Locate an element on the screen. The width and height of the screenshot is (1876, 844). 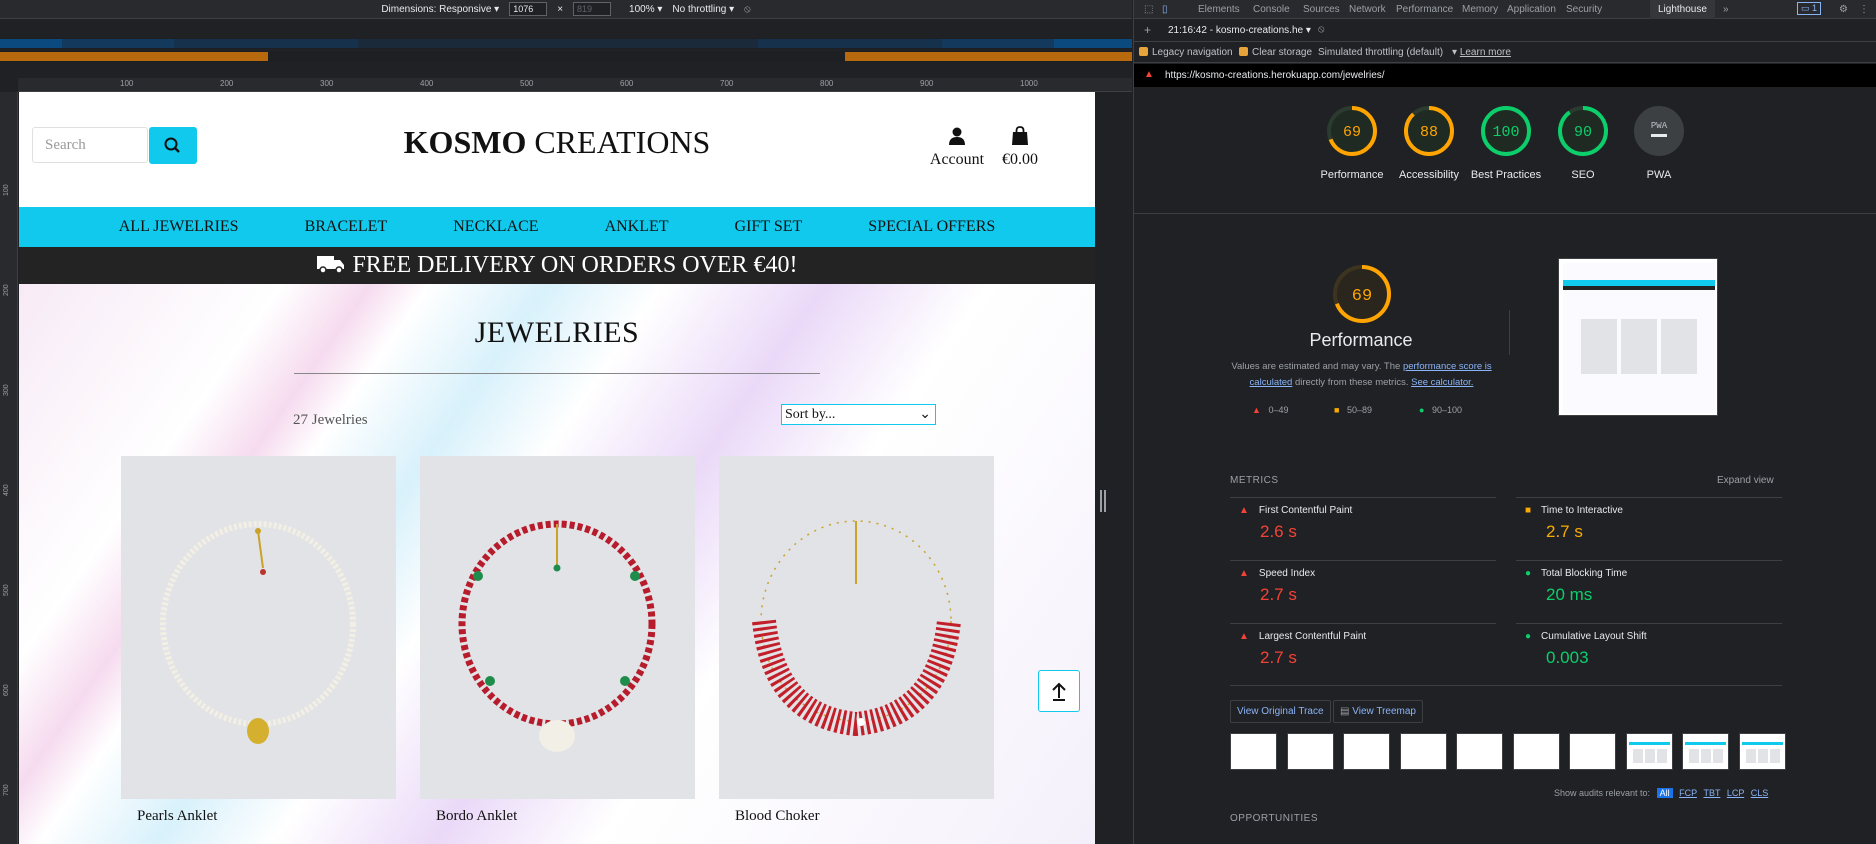
filter-lcp: LCP is located at coordinates (1735, 793).